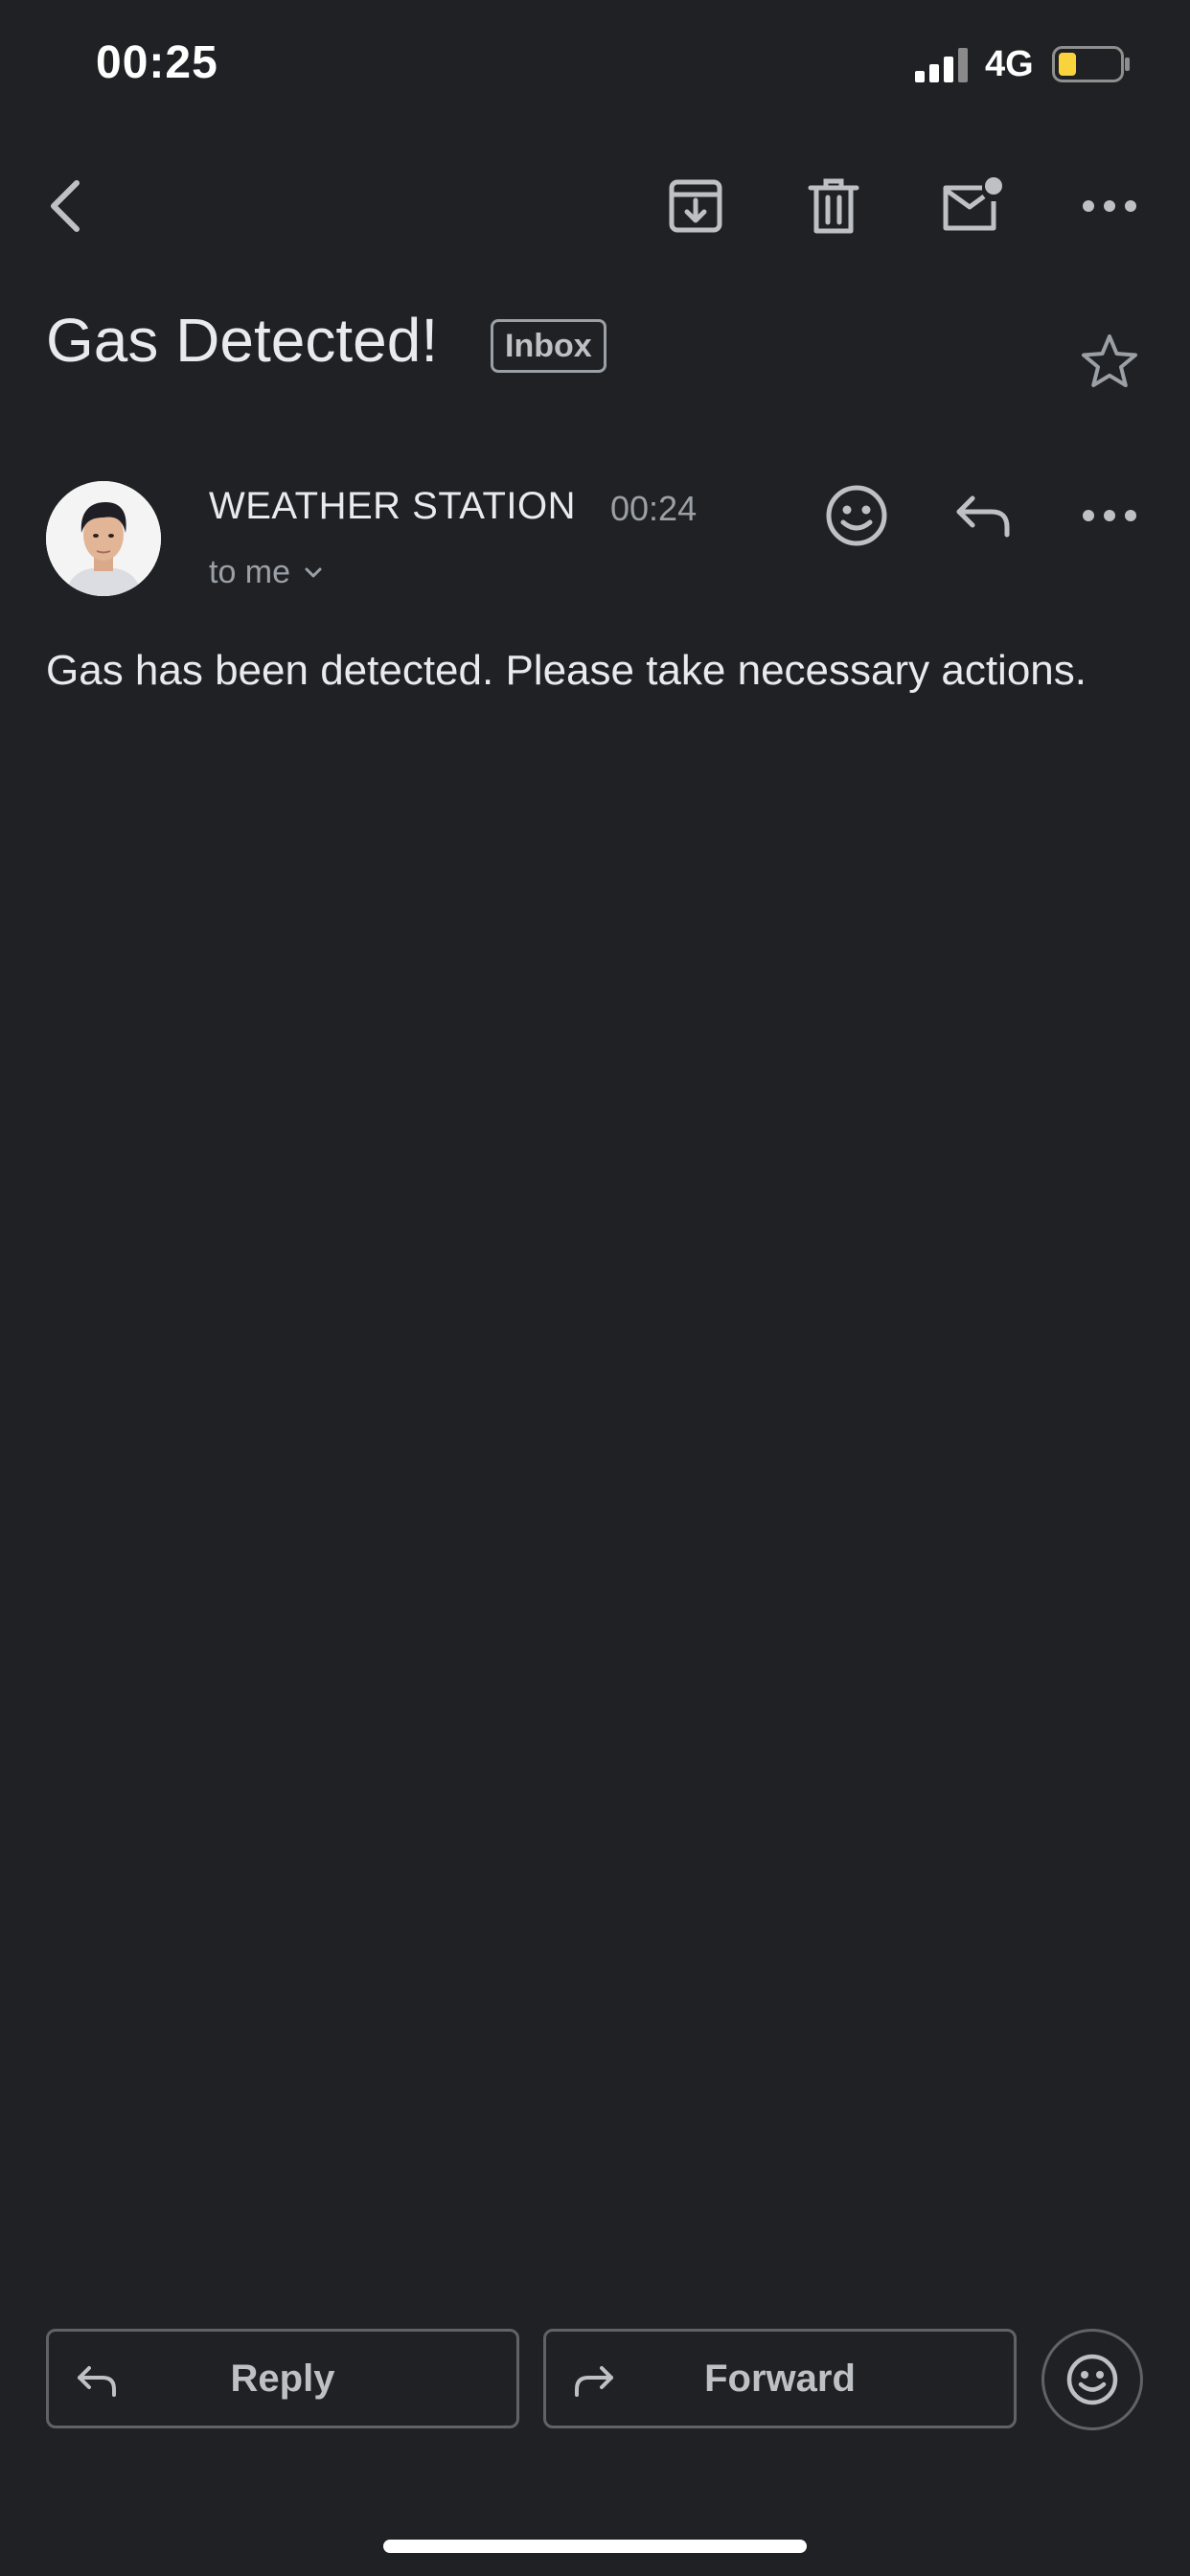 The image size is (1190, 2576). I want to click on add-reaction-button, so click(857, 515).